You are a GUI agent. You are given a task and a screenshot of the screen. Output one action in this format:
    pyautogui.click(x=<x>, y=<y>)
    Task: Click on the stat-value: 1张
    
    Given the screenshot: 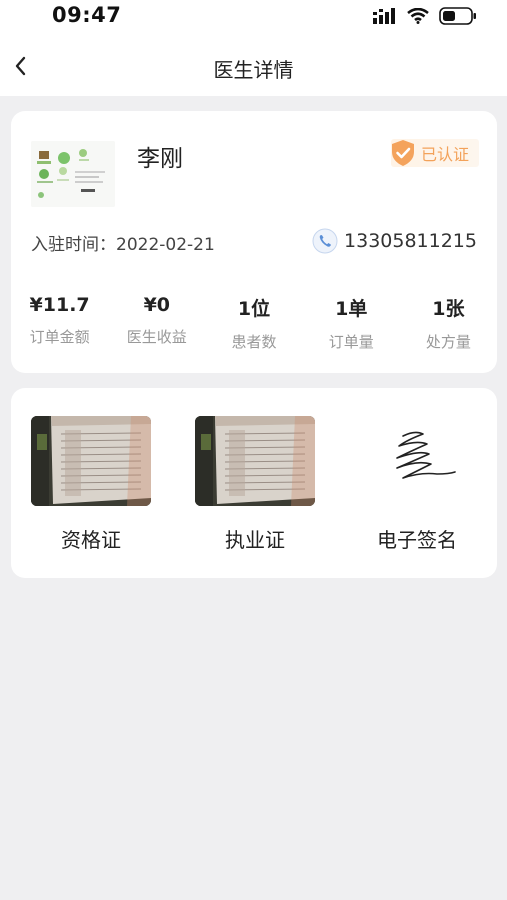 What is the action you would take?
    pyautogui.click(x=448, y=309)
    